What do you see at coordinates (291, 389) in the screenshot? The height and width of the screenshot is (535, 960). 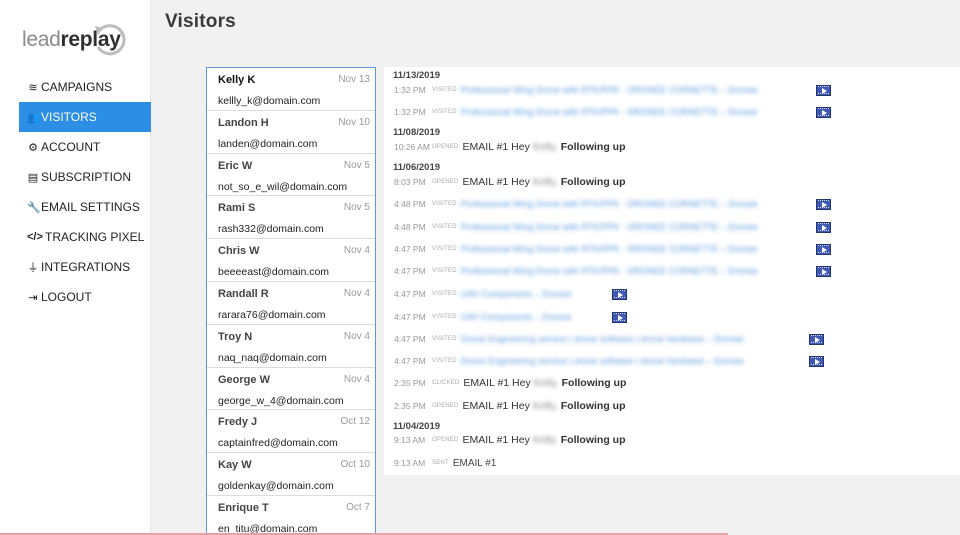 I see `visitor-item: George W Nov 4 george_w_4@domain.com` at bounding box center [291, 389].